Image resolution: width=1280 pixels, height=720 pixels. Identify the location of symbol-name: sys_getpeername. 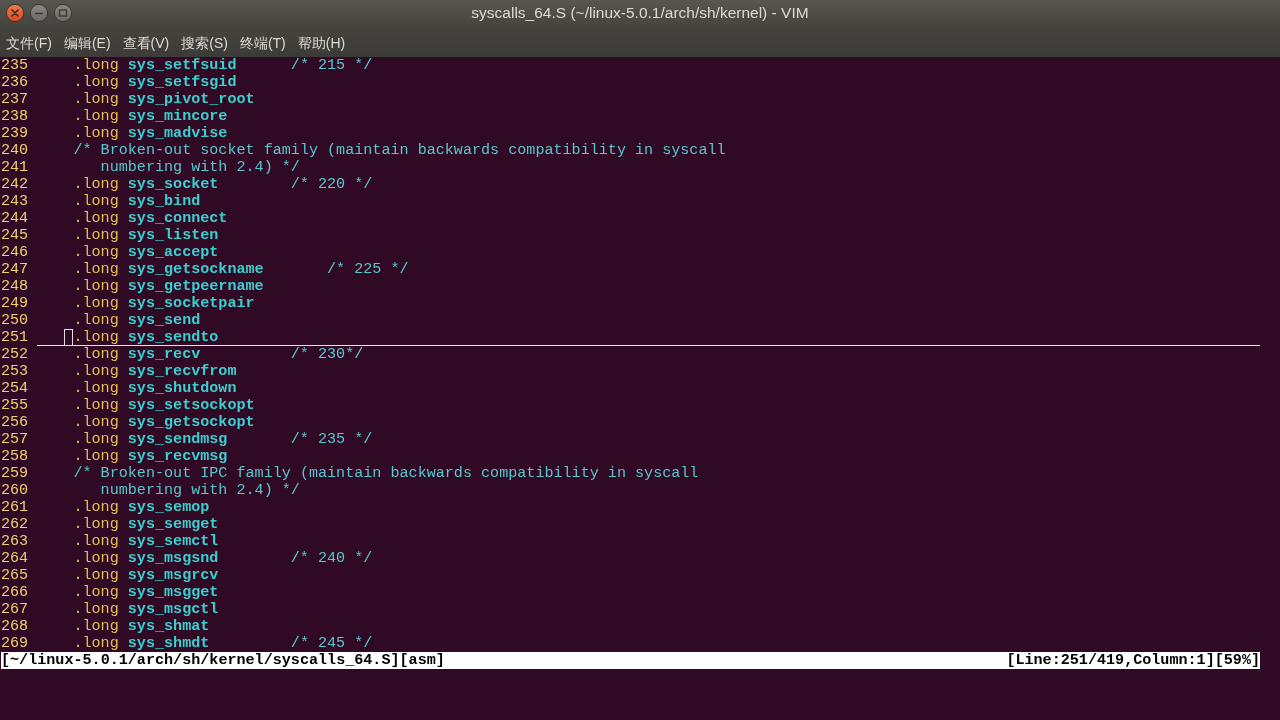
(195, 286).